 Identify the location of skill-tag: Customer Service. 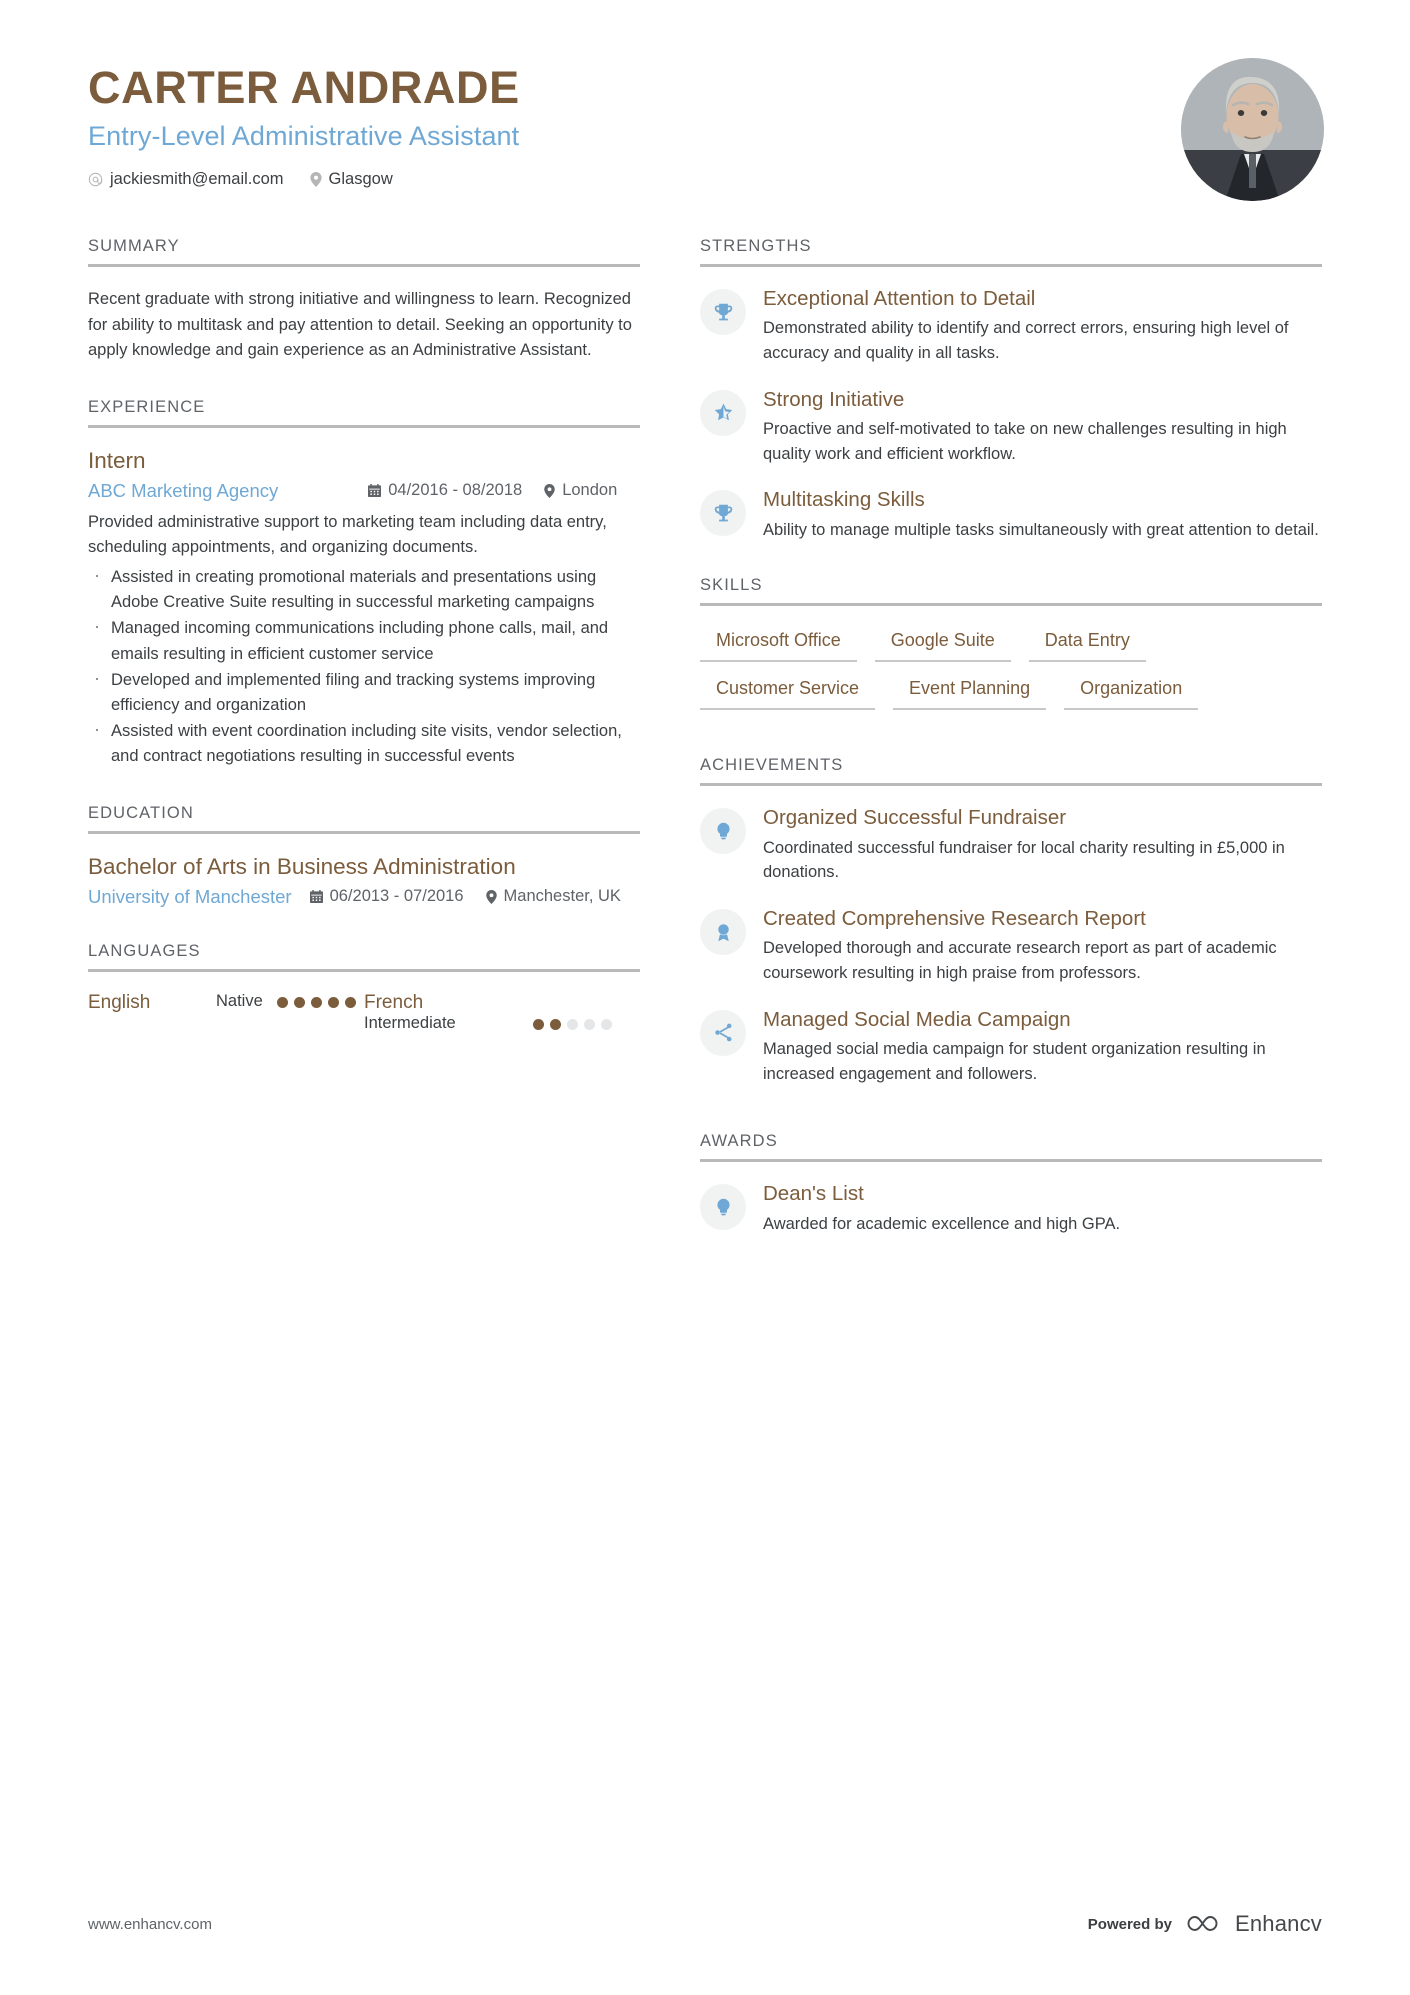
(788, 692).